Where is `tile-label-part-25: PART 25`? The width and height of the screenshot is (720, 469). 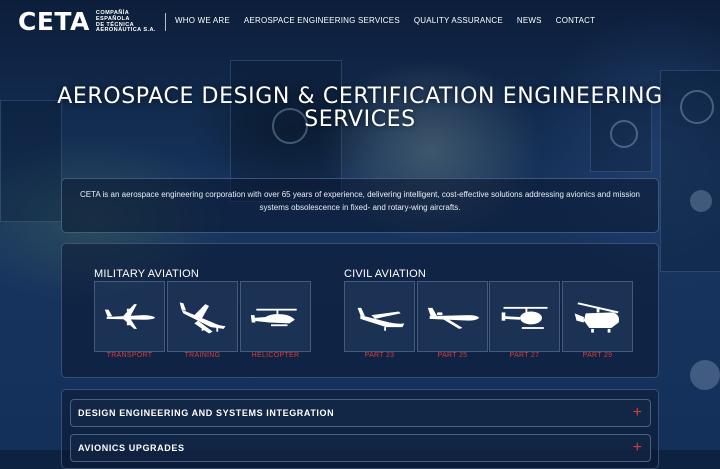
tile-label-part-25: PART 25 is located at coordinates (452, 355).